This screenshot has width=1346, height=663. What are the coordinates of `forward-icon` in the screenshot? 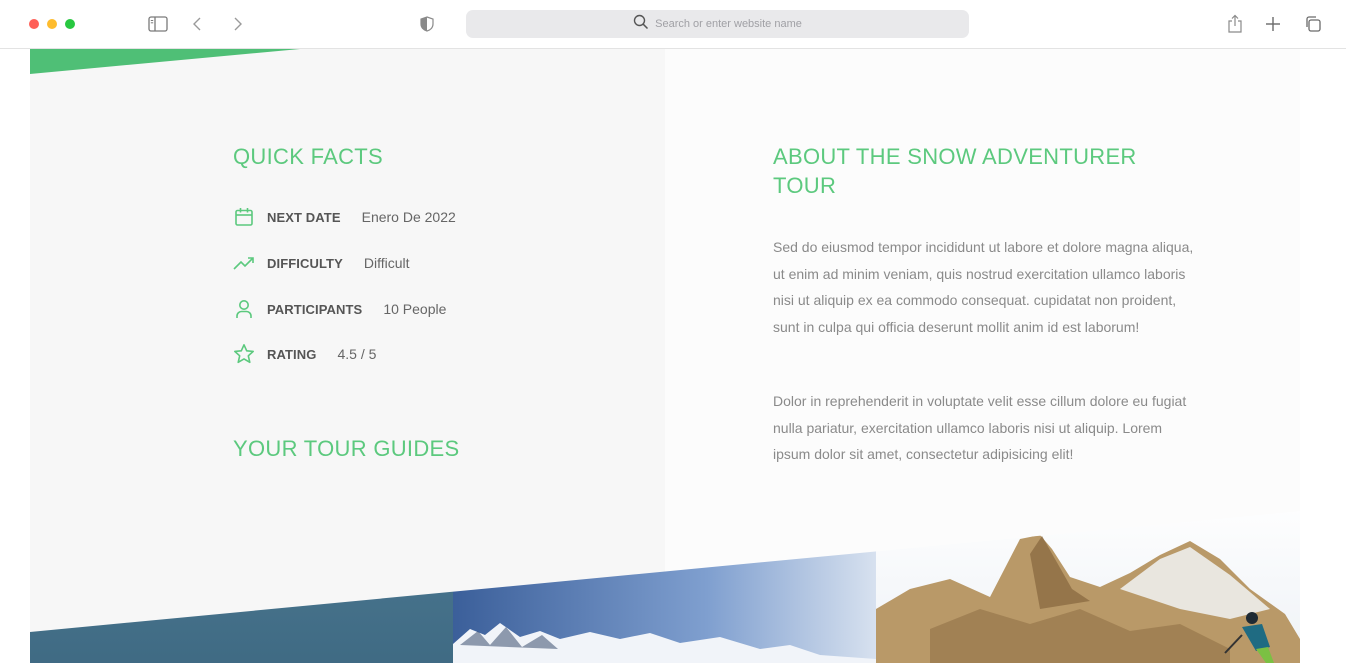 It's located at (238, 24).